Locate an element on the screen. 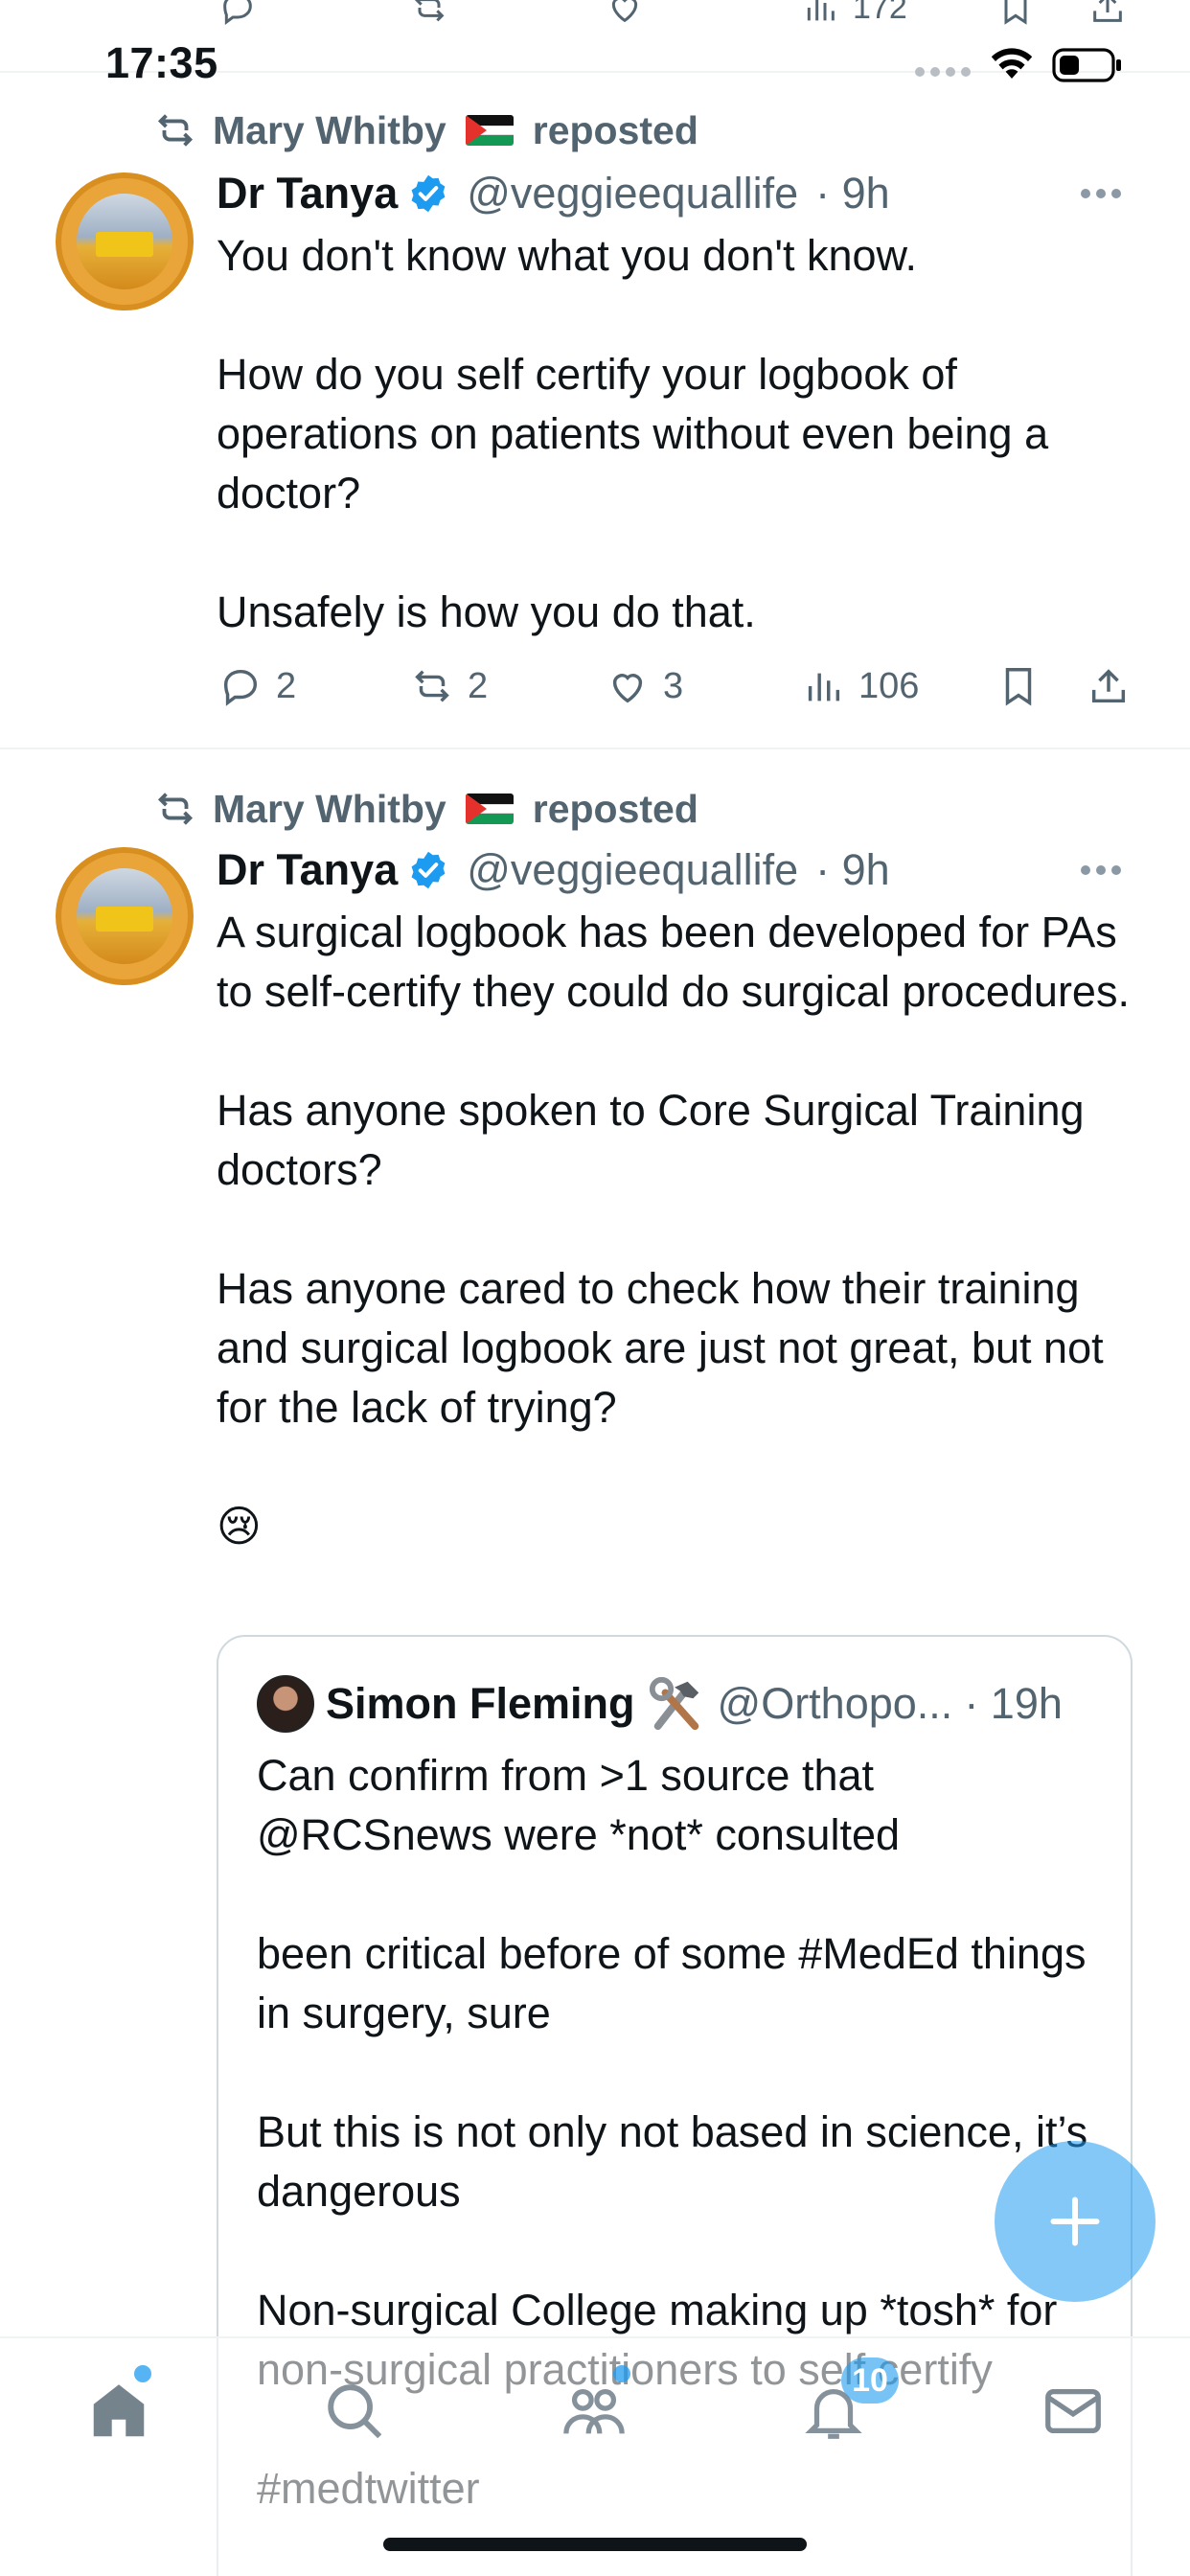  mail-icon is located at coordinates (1073, 2411).